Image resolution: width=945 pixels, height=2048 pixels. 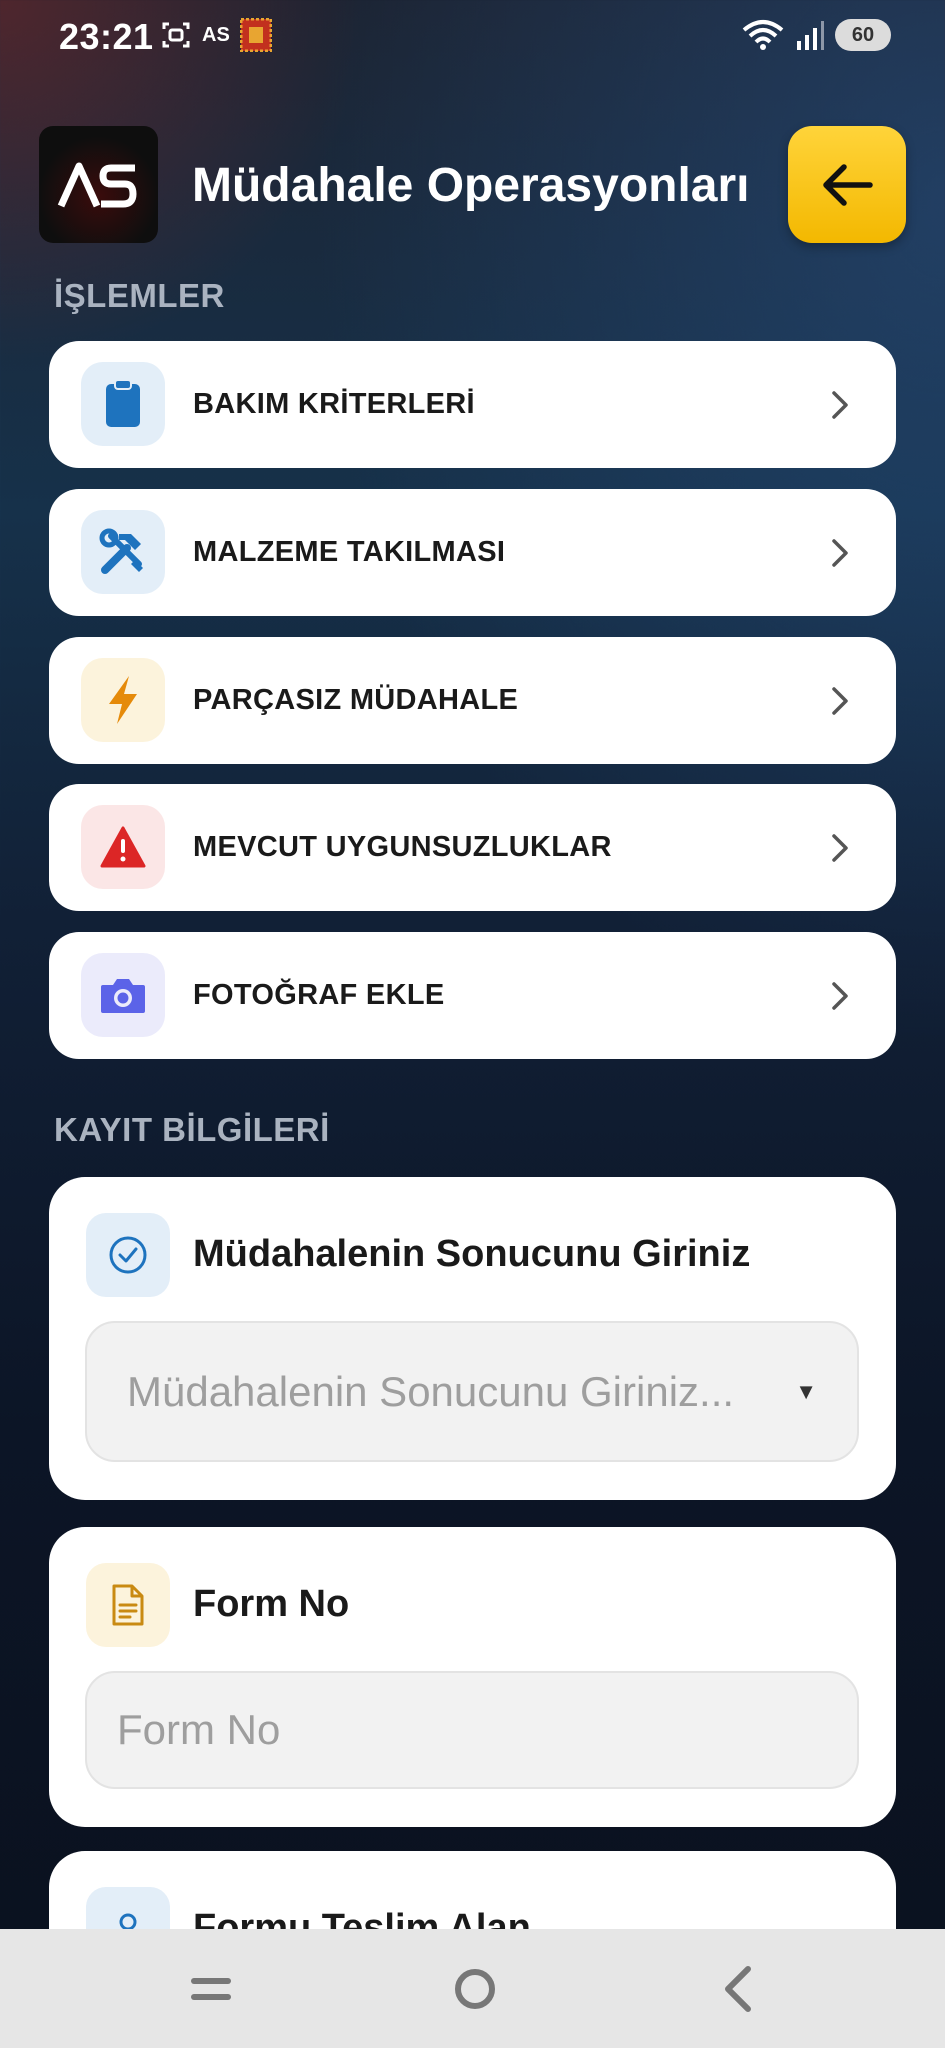 What do you see at coordinates (356, 700) in the screenshot?
I see `menu-label: PARÇASIZ MÜDAHALE` at bounding box center [356, 700].